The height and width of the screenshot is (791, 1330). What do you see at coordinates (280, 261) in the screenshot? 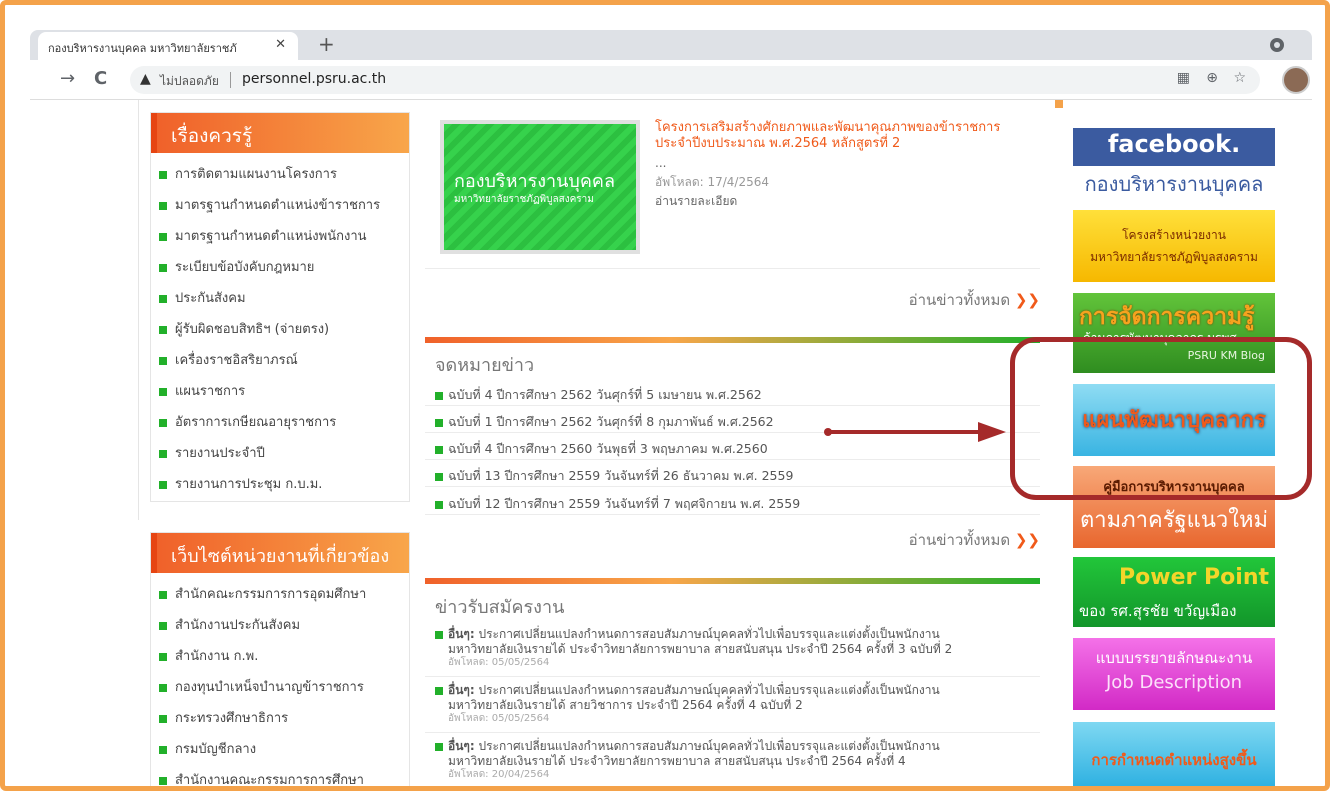
I see `sidebar-link: ระเบียบข้อบังคับกฎหมาย` at bounding box center [280, 261].